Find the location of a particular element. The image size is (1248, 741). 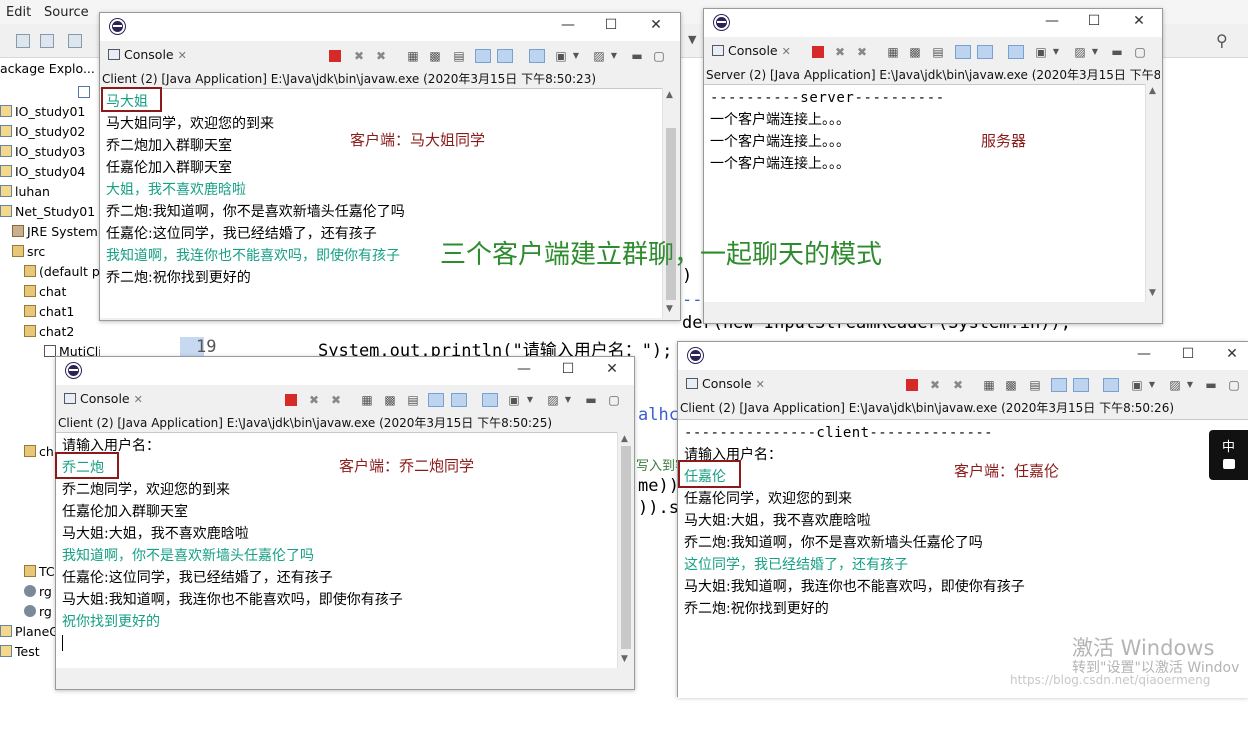

tree-item: IO_study04 is located at coordinates (42, 174).